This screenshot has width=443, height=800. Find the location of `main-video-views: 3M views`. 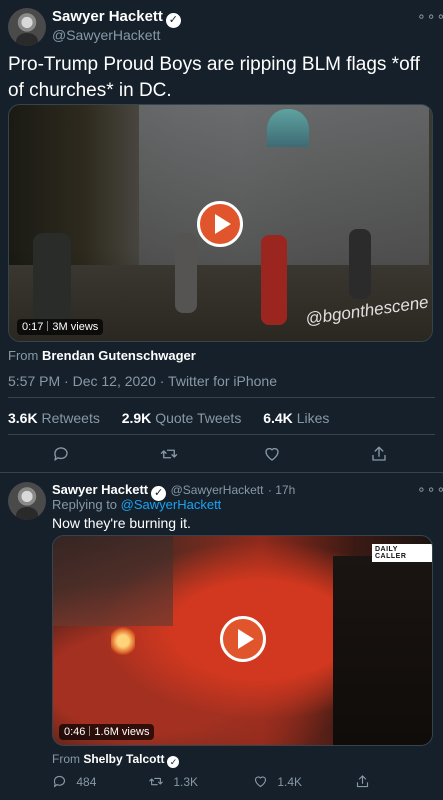

main-video-views: 3M views is located at coordinates (75, 327).